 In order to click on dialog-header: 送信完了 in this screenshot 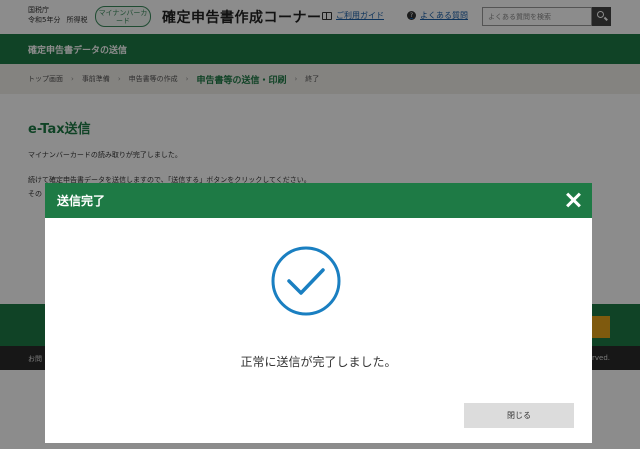, I will do `click(318, 200)`.